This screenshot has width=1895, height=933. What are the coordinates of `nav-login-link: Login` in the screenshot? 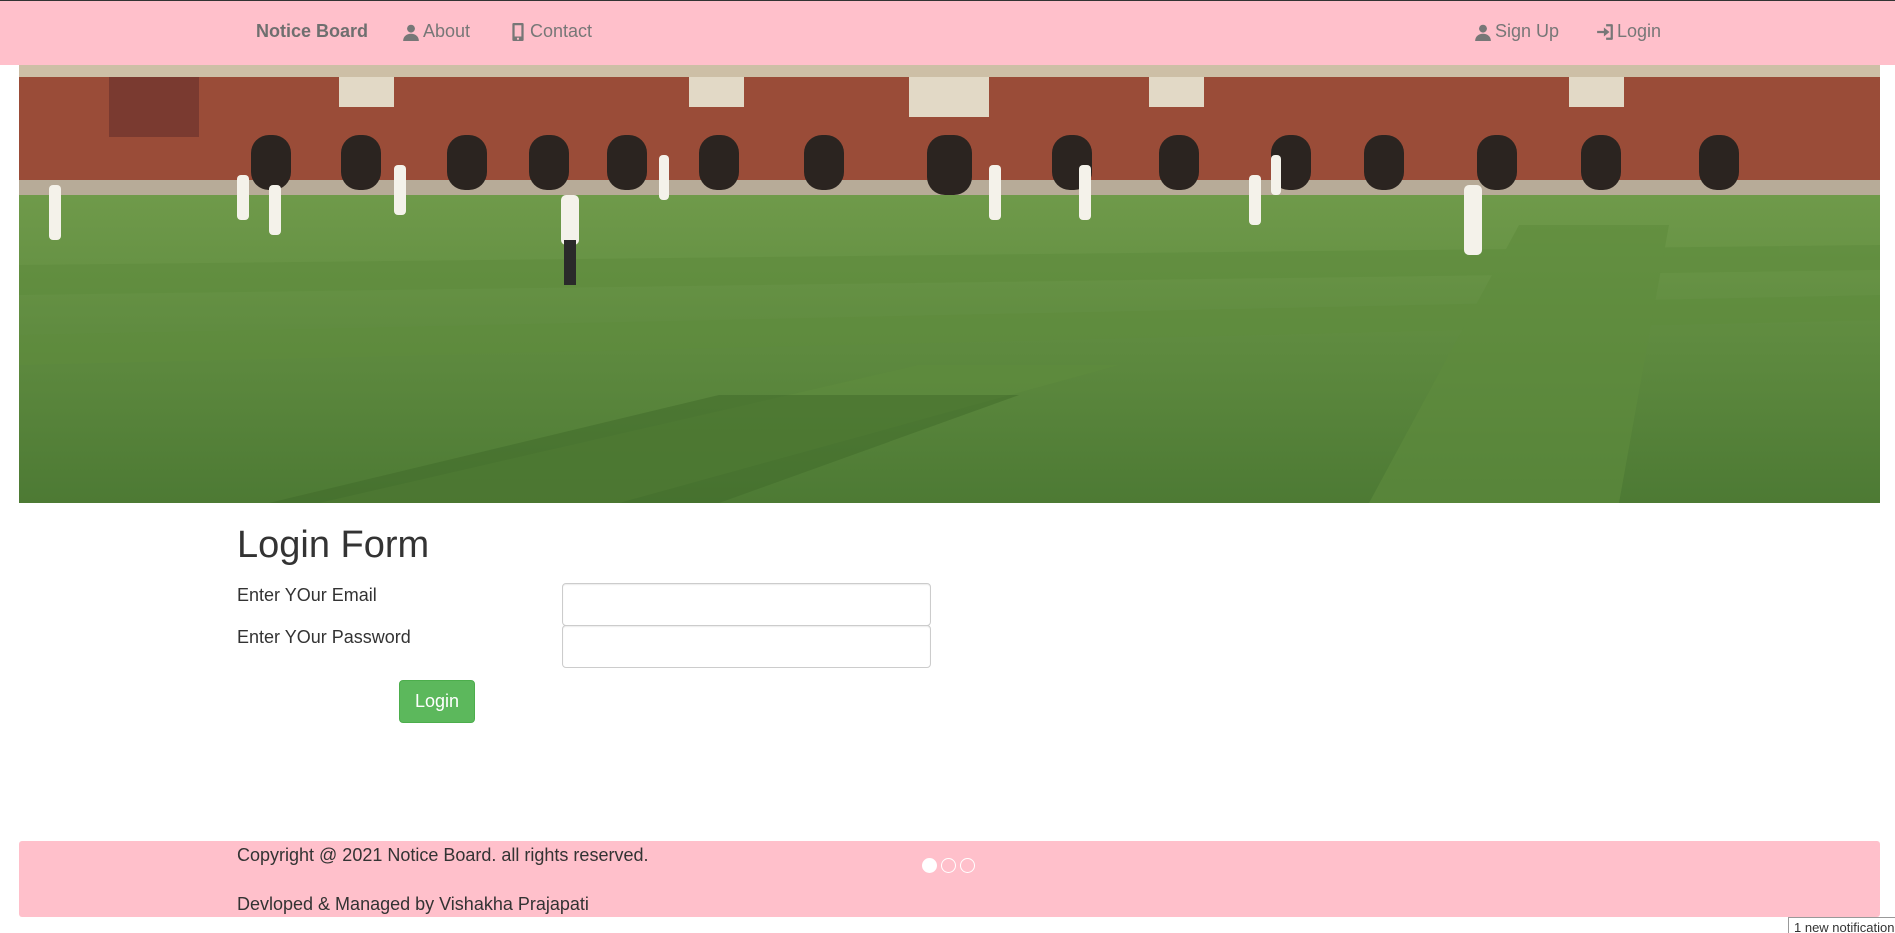 It's located at (1628, 31).